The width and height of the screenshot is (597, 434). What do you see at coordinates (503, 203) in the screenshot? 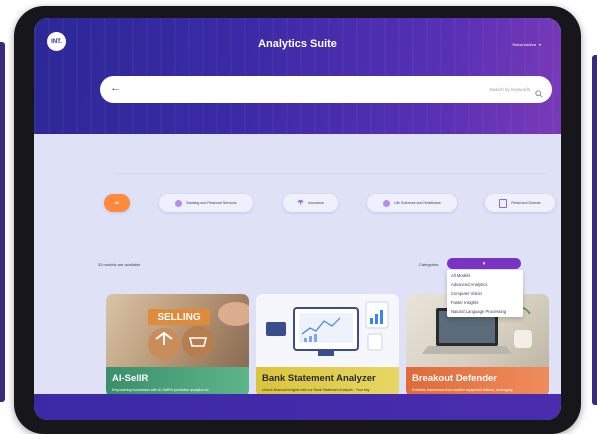
I see `retail-icon` at bounding box center [503, 203].